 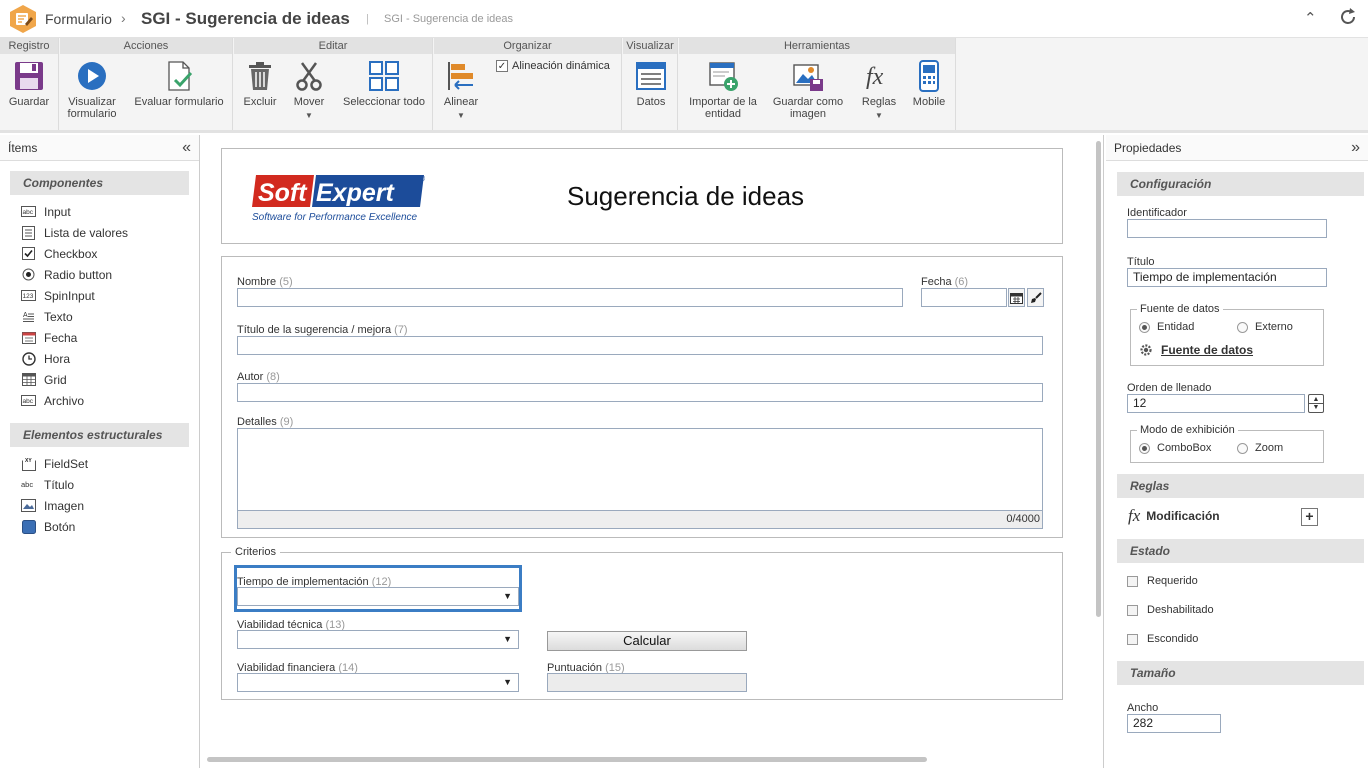 I want to click on calendar-icon, so click(x=1016, y=297).